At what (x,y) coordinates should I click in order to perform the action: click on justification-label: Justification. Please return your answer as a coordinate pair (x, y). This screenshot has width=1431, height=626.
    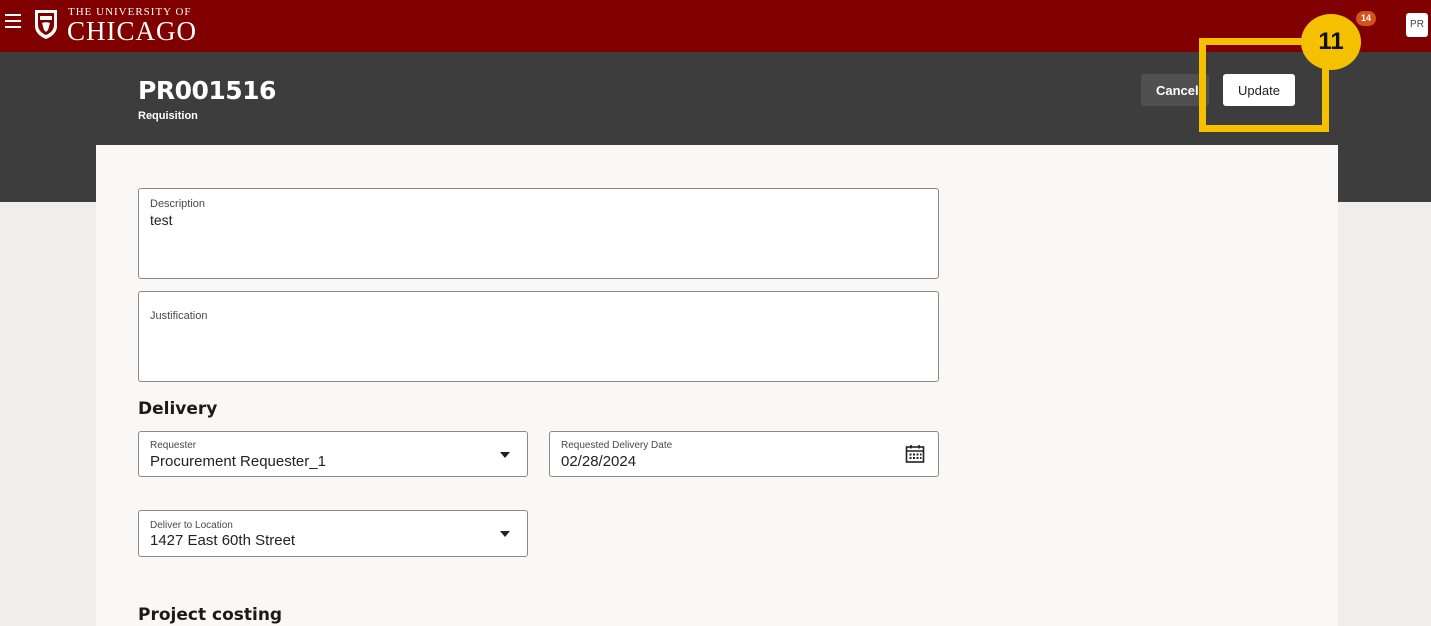
    Looking at the image, I should click on (179, 316).